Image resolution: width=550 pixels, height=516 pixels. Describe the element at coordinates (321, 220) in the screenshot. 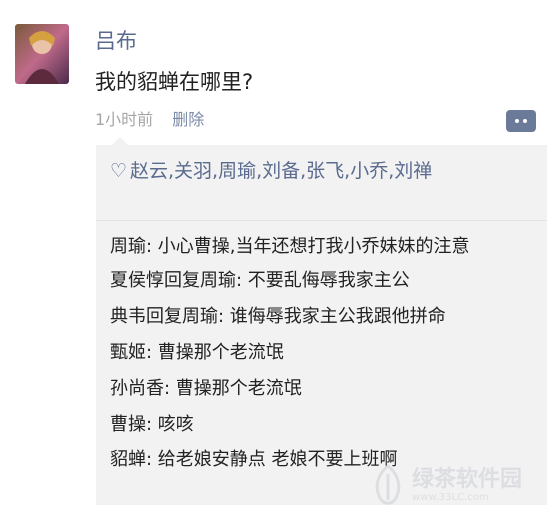

I see `divider` at that location.